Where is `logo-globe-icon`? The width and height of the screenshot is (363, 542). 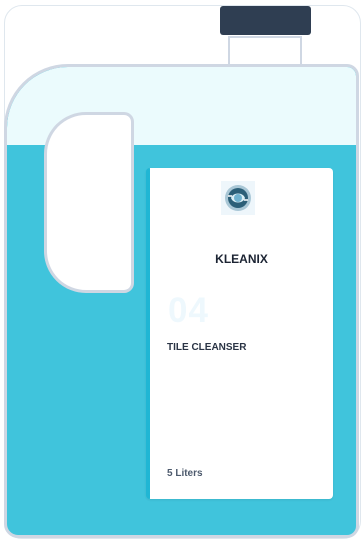 logo-globe-icon is located at coordinates (238, 198).